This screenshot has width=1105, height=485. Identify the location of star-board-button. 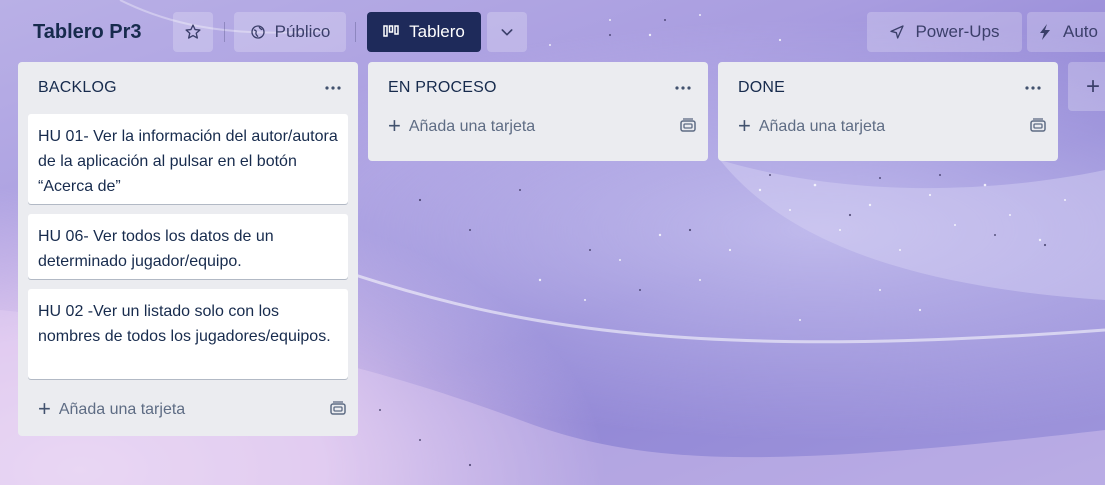
(193, 32).